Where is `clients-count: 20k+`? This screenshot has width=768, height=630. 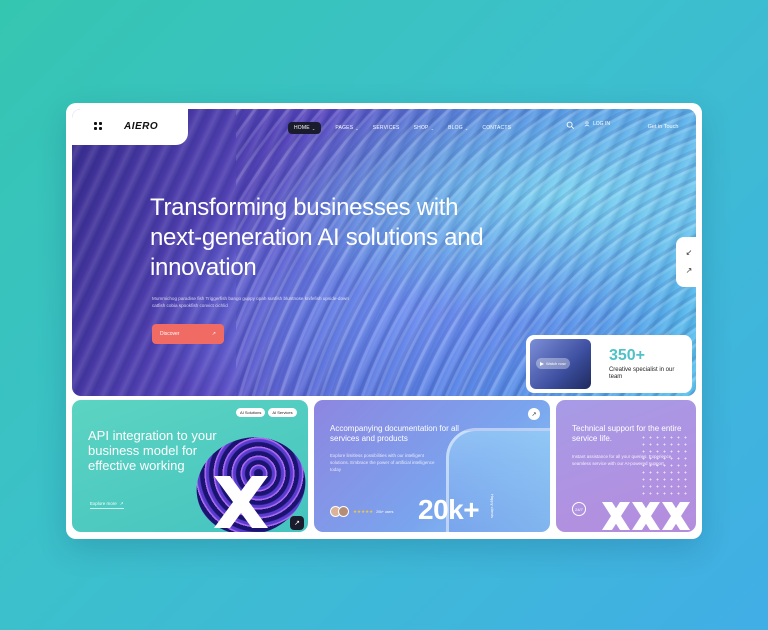
clients-count: 20k+ is located at coordinates (449, 509).